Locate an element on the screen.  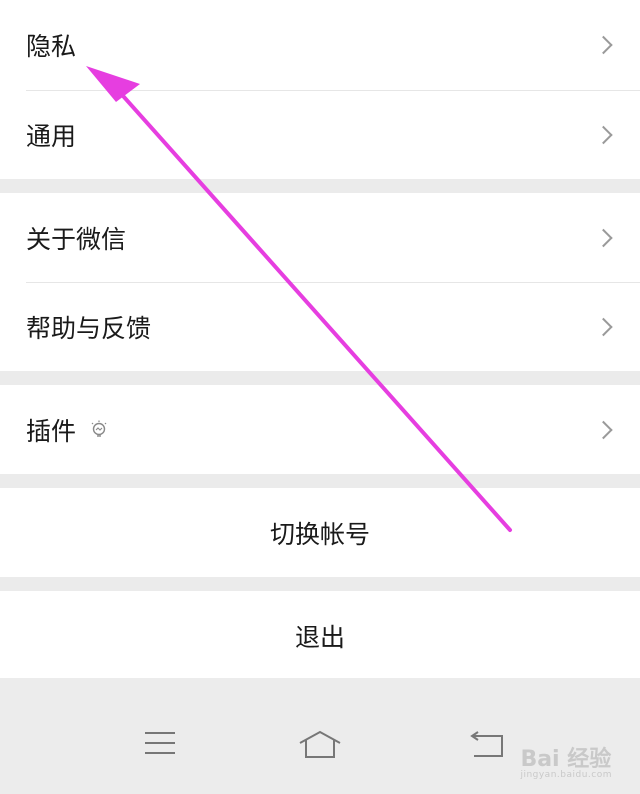
menu-icon is located at coordinates (160, 743).